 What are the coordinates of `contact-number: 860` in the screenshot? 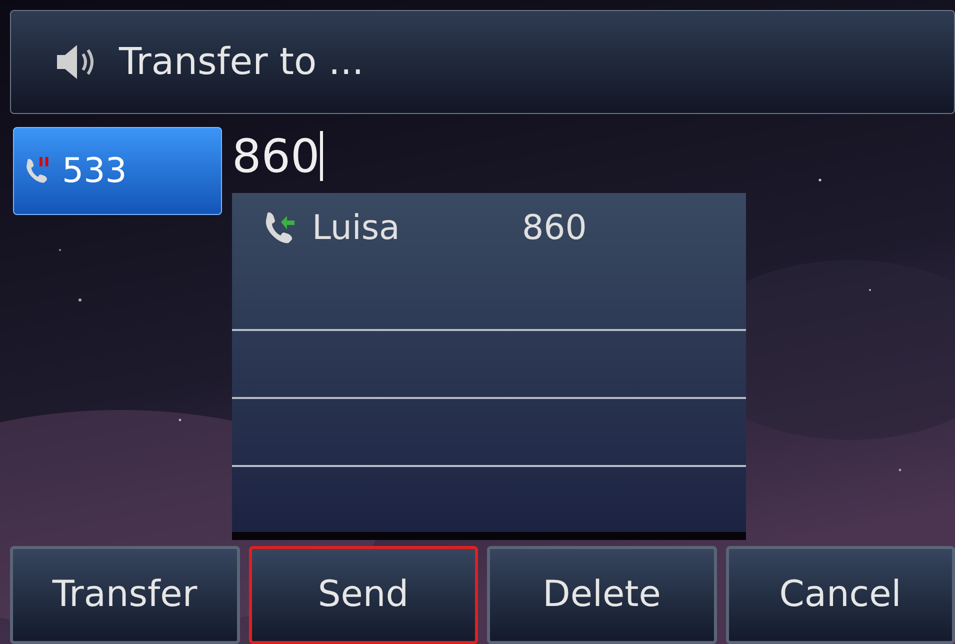 It's located at (554, 228).